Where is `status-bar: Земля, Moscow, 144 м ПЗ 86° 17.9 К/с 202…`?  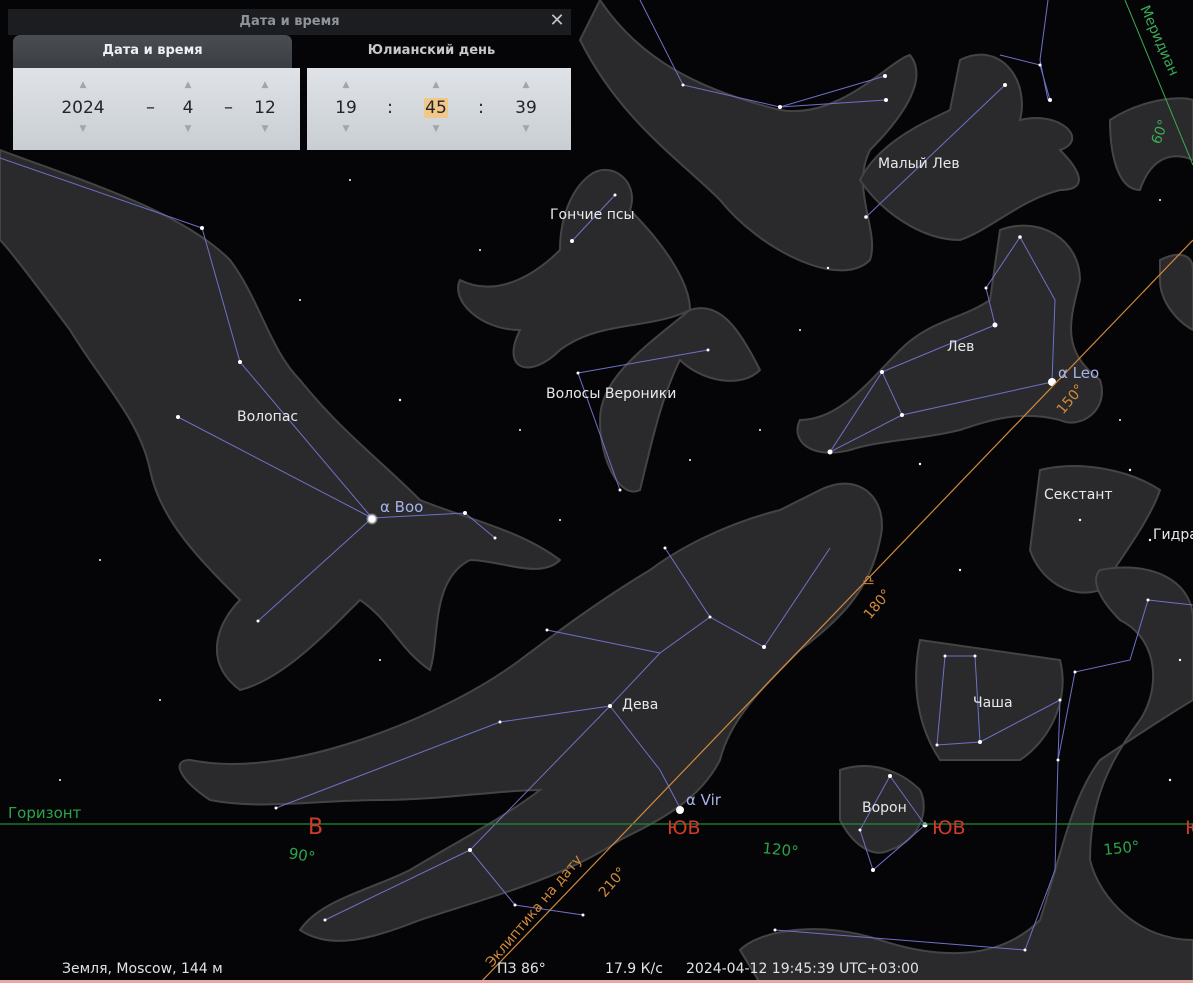 status-bar: Земля, Moscow, 144 м ПЗ 86° 17.9 К/с 202… is located at coordinates (596, 967).